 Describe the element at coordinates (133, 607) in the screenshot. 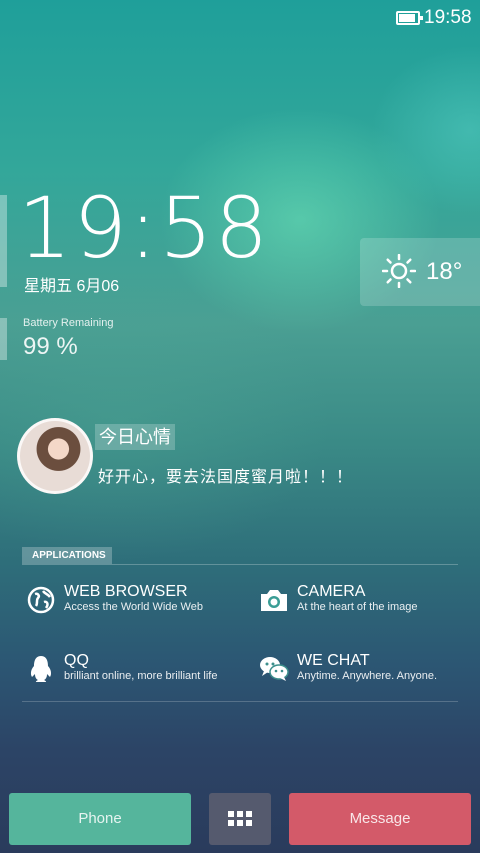

I see `app-description: Access the World Wide Web` at that location.